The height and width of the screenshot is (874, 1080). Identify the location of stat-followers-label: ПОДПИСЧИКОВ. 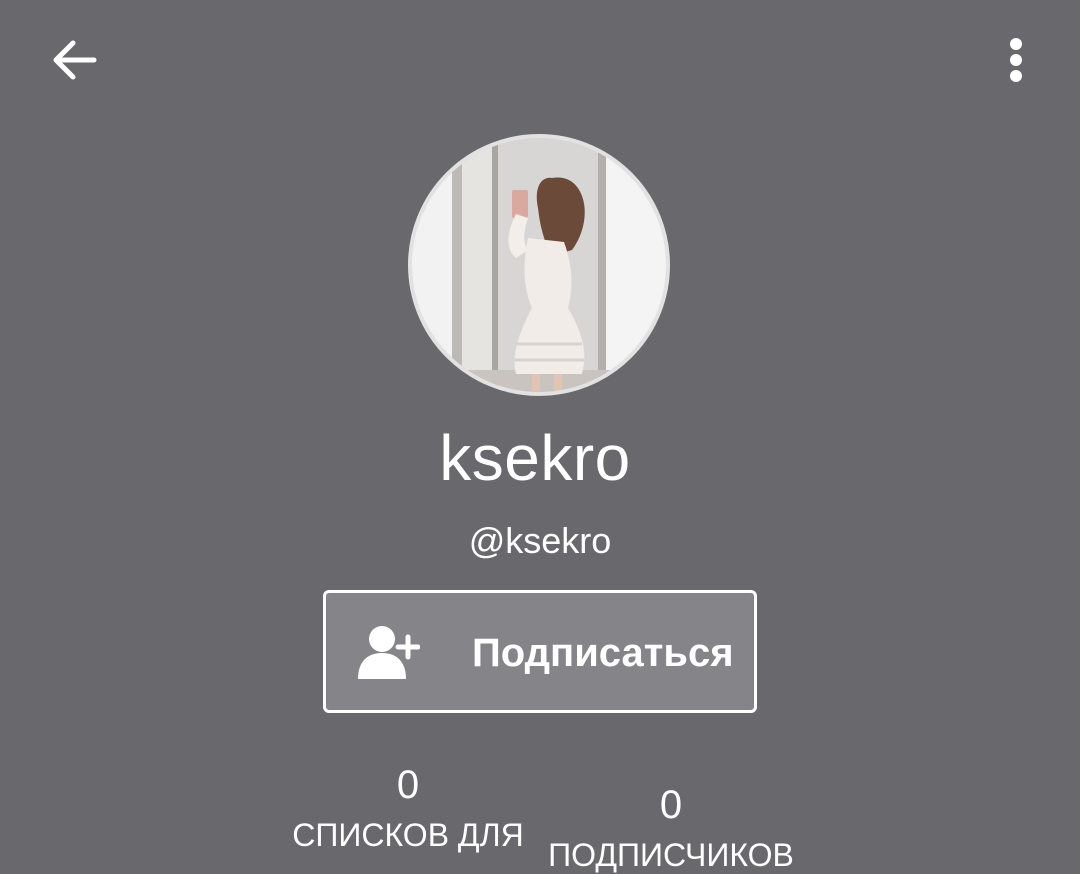
(671, 855).